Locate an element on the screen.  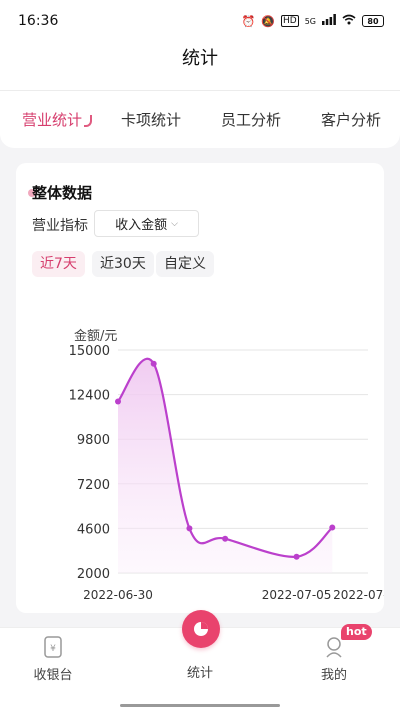
tab-customer-analysis: 客户分析 is located at coordinates (351, 119).